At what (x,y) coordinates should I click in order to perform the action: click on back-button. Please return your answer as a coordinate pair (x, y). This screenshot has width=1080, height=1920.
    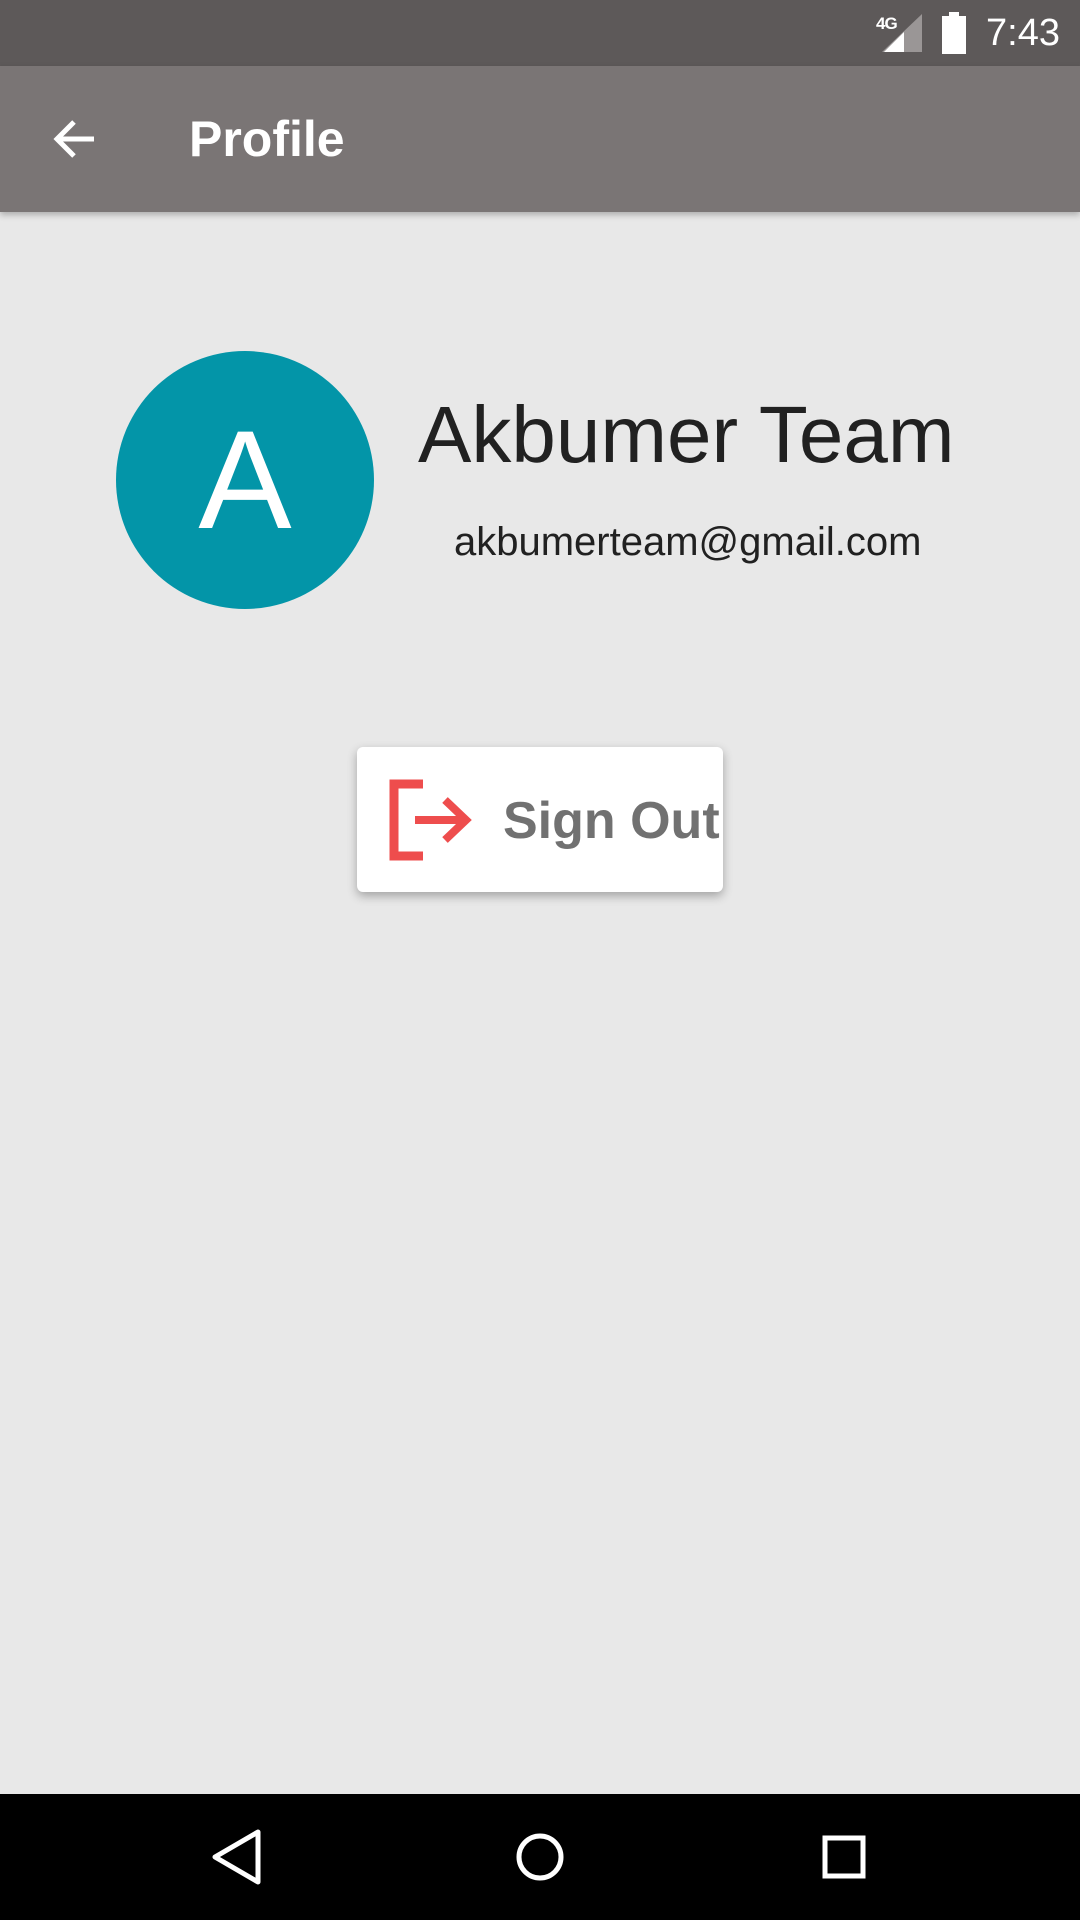
    Looking at the image, I should click on (74, 139).